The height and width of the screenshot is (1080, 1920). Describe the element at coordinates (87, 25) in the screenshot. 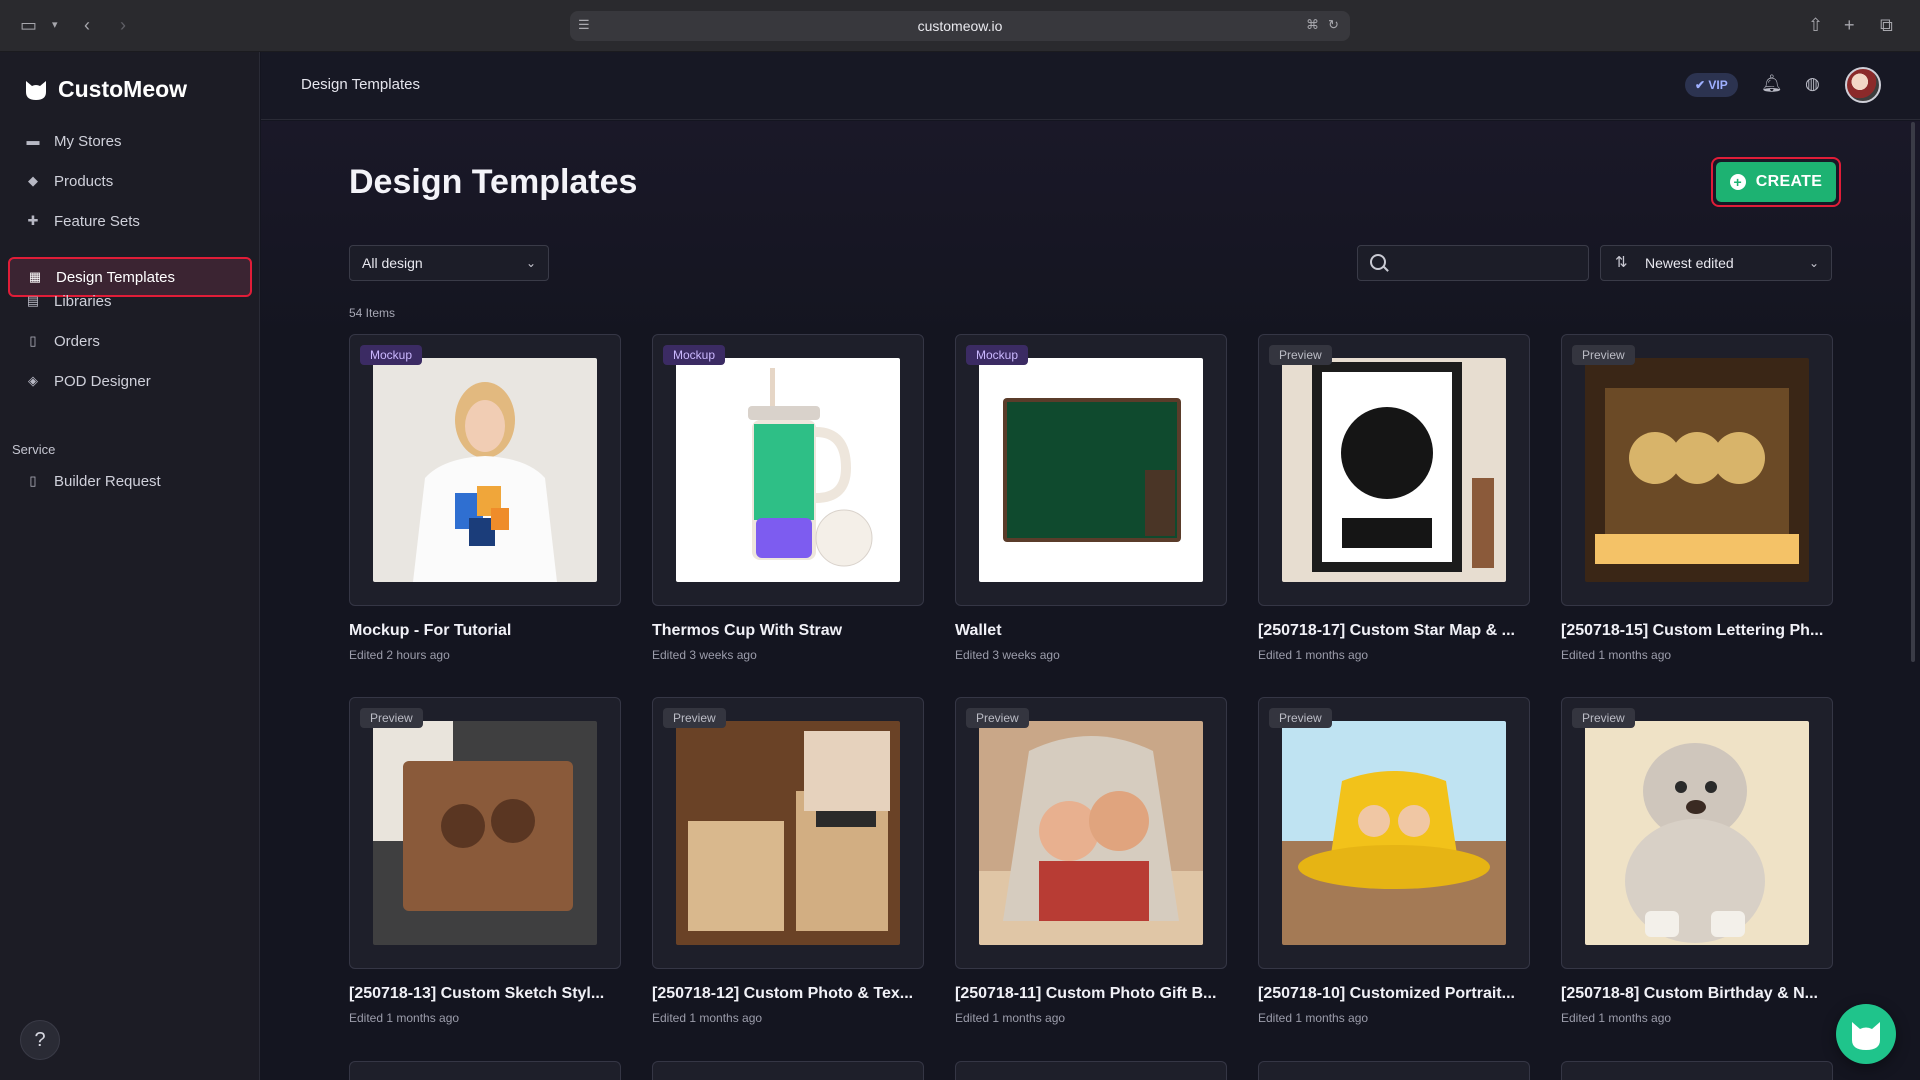

I see `back-icon: ‹` at that location.